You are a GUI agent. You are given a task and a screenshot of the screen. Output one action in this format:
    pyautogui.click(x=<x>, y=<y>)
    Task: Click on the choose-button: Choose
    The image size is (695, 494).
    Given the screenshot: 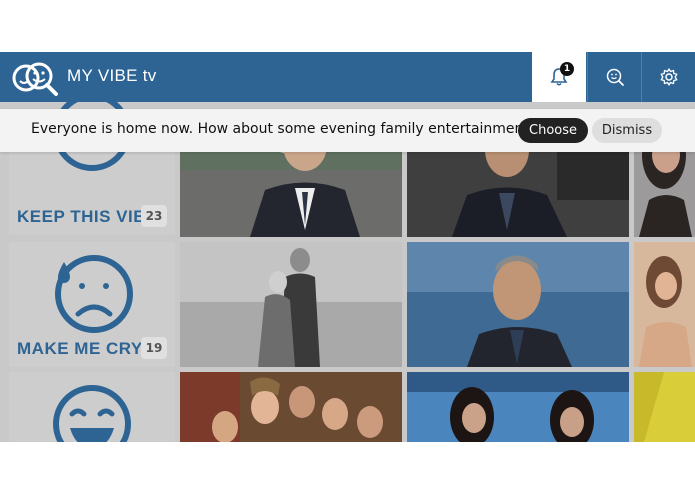 What is the action you would take?
    pyautogui.click(x=553, y=130)
    